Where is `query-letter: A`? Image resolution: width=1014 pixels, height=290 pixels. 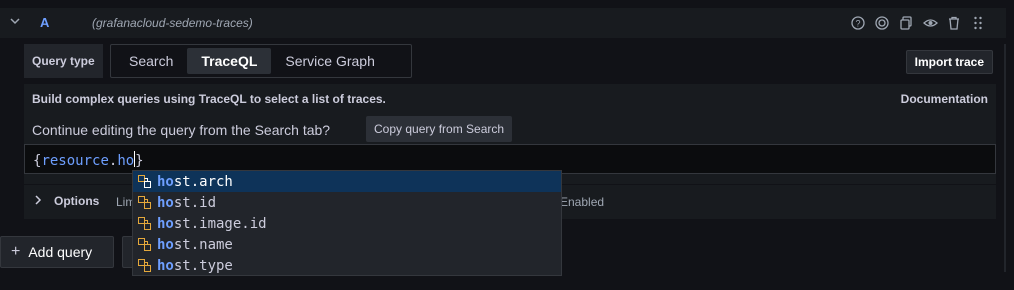
query-letter: A is located at coordinates (44, 22).